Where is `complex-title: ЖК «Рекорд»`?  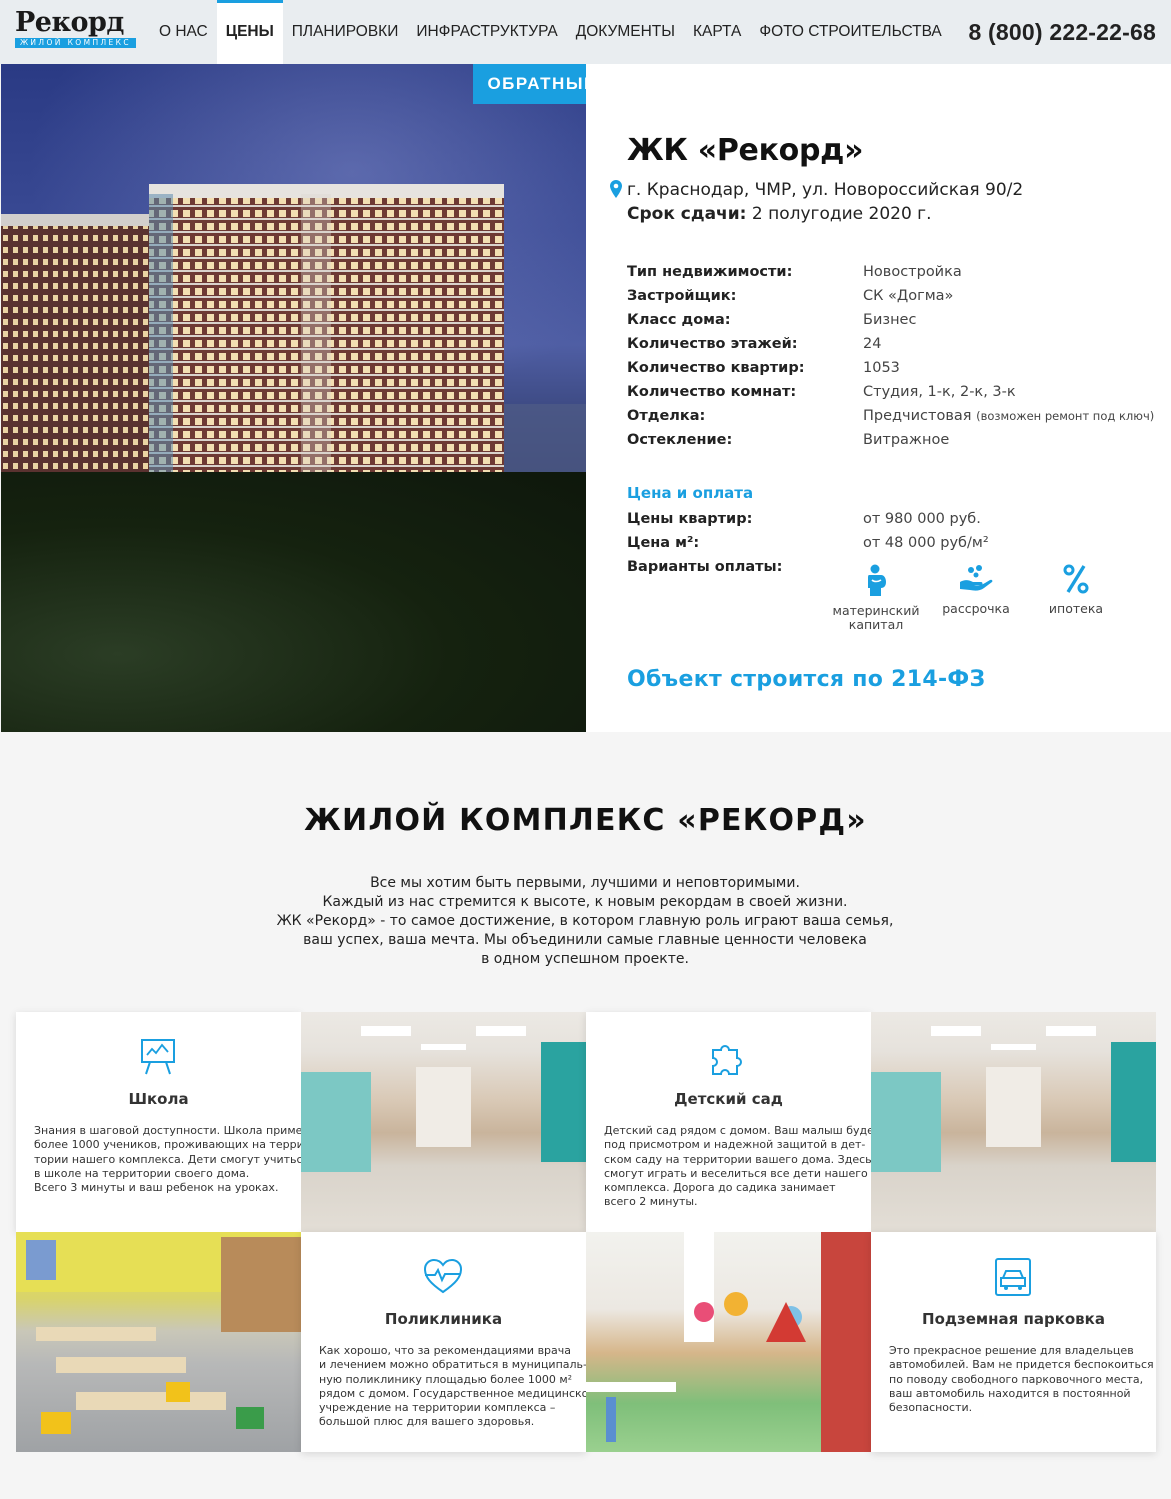
complex-title: ЖК «Рекорд» is located at coordinates (745, 150).